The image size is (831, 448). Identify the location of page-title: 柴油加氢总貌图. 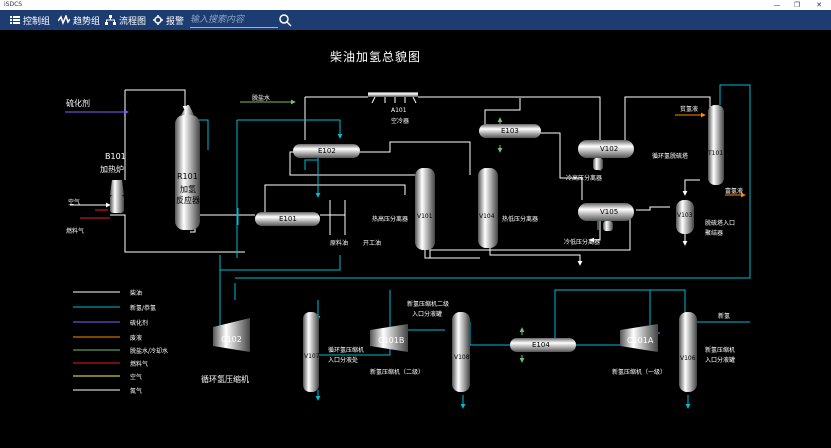
(376, 57).